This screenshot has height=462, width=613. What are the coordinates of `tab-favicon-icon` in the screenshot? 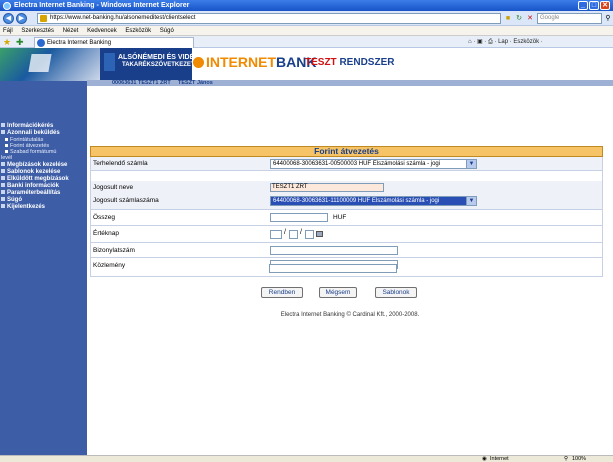 It's located at (41, 43).